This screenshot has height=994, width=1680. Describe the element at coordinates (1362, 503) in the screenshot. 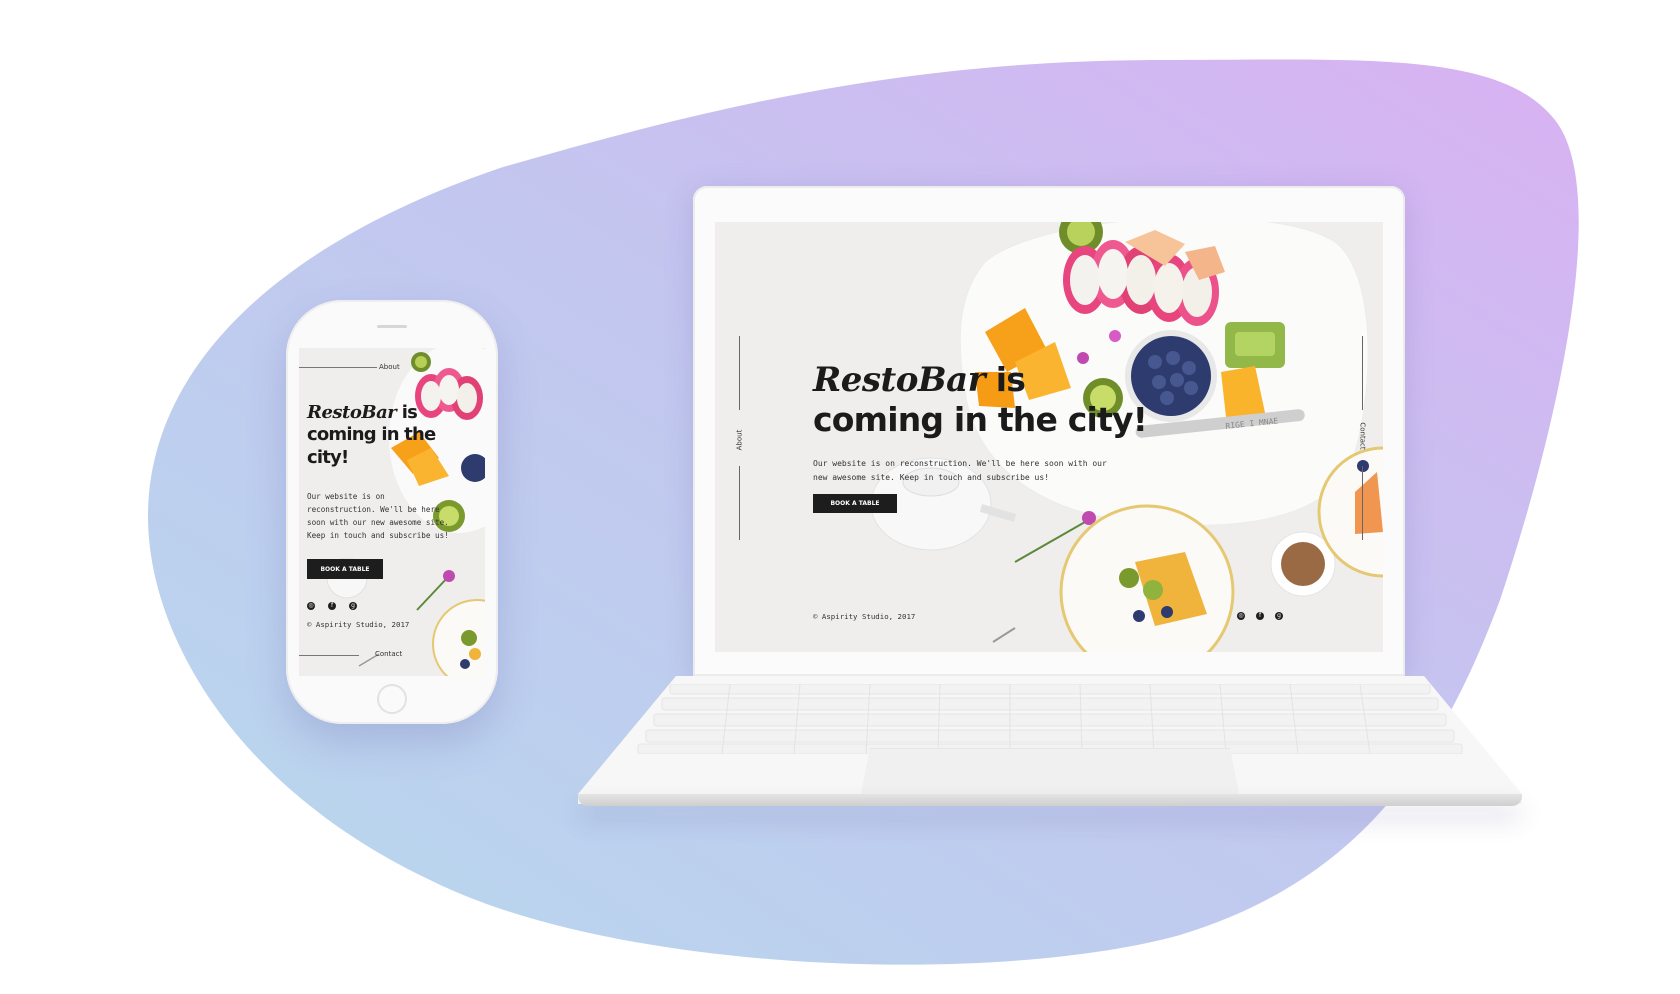

I see `desktop-nav-contact-line-bottom` at that location.